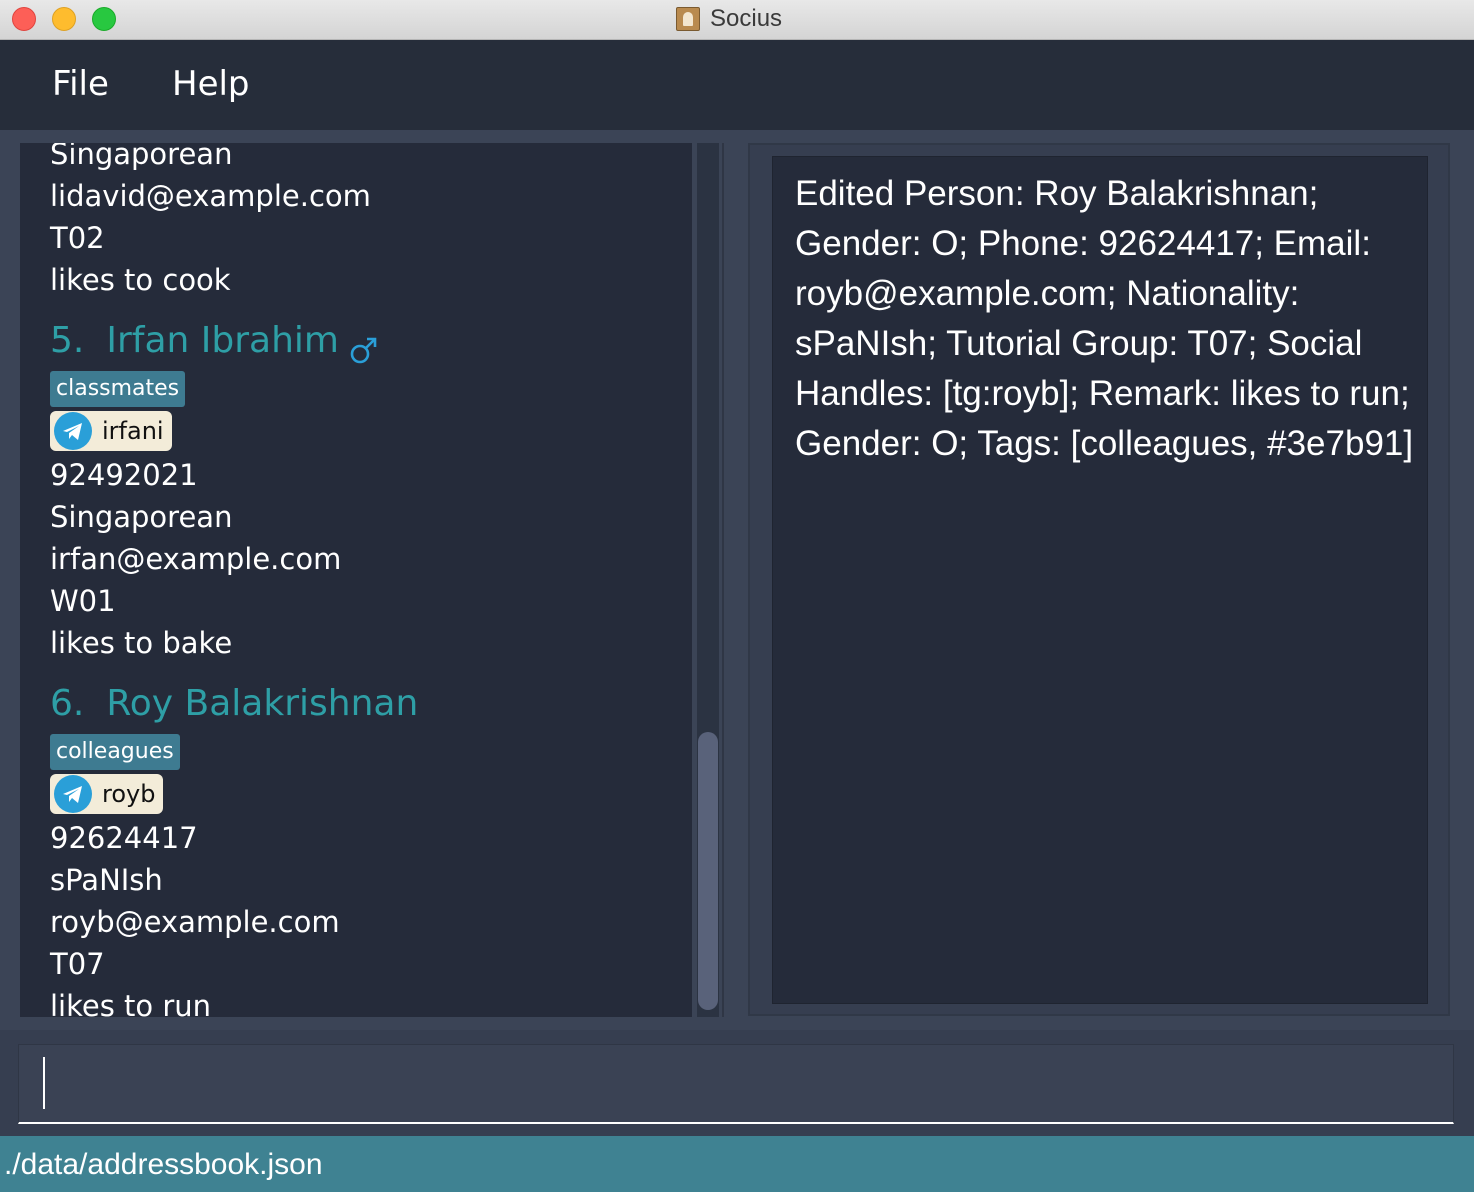 Image resolution: width=1474 pixels, height=1192 pixels. What do you see at coordinates (163, 1164) in the screenshot?
I see `status-file-path: ./data/addressbook.json` at bounding box center [163, 1164].